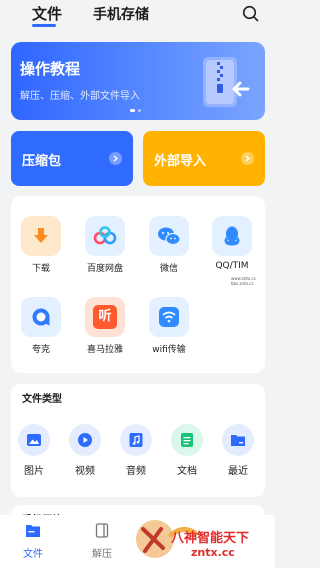 The height and width of the screenshot is (568, 320). What do you see at coordinates (47, 13) in the screenshot?
I see `tab-files: 文件` at bounding box center [47, 13].